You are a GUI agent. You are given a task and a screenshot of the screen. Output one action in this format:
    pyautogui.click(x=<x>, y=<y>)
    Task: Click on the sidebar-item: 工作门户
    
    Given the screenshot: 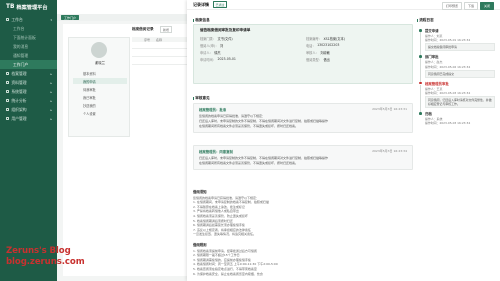 What is the action you would take?
    pyautogui.click(x=28, y=64)
    